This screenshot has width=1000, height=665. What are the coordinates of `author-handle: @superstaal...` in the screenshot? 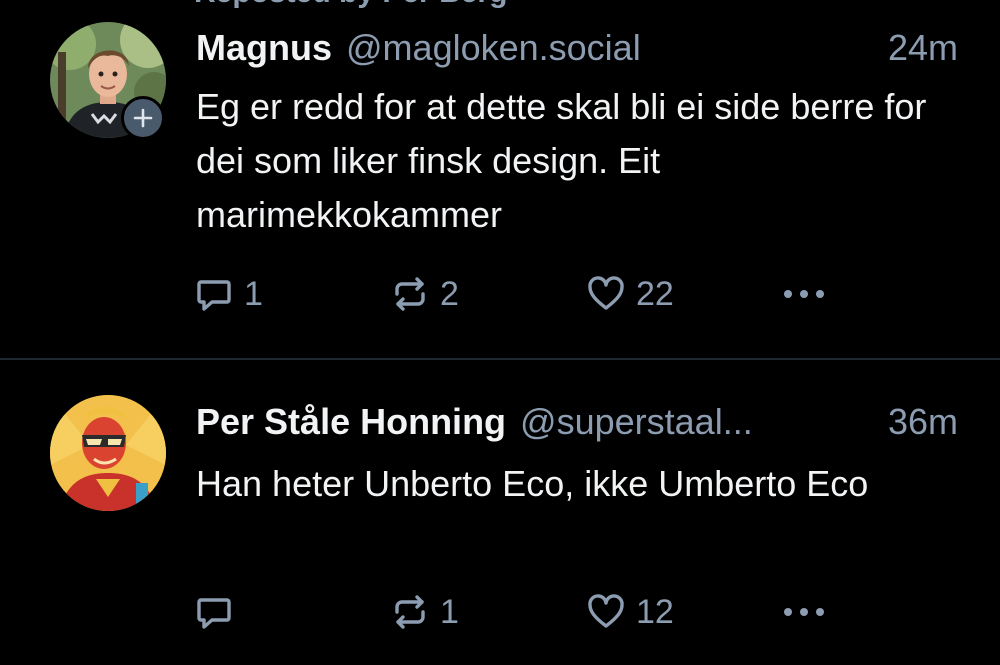 It's located at (636, 422).